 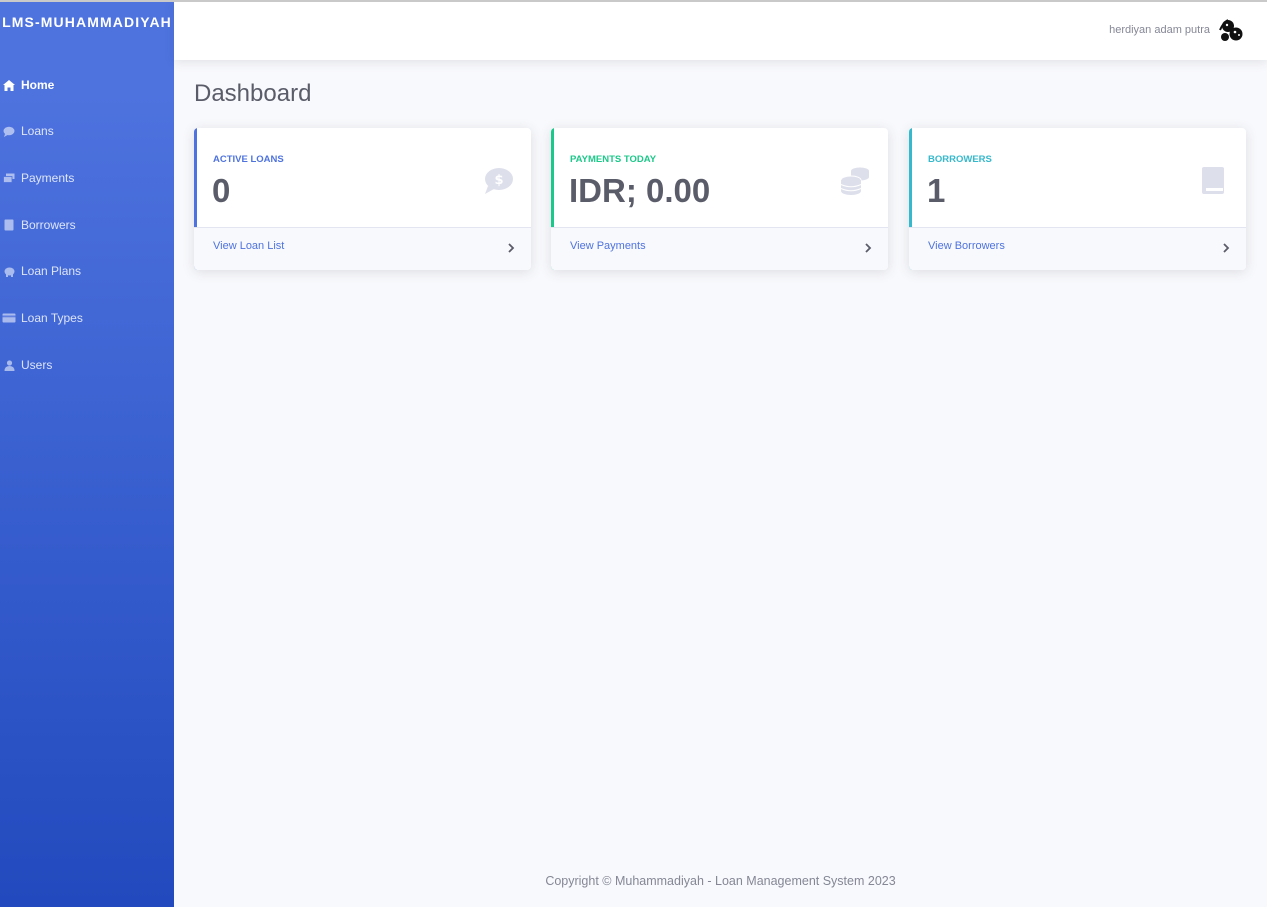 What do you see at coordinates (9, 85) in the screenshot?
I see `home-icon` at bounding box center [9, 85].